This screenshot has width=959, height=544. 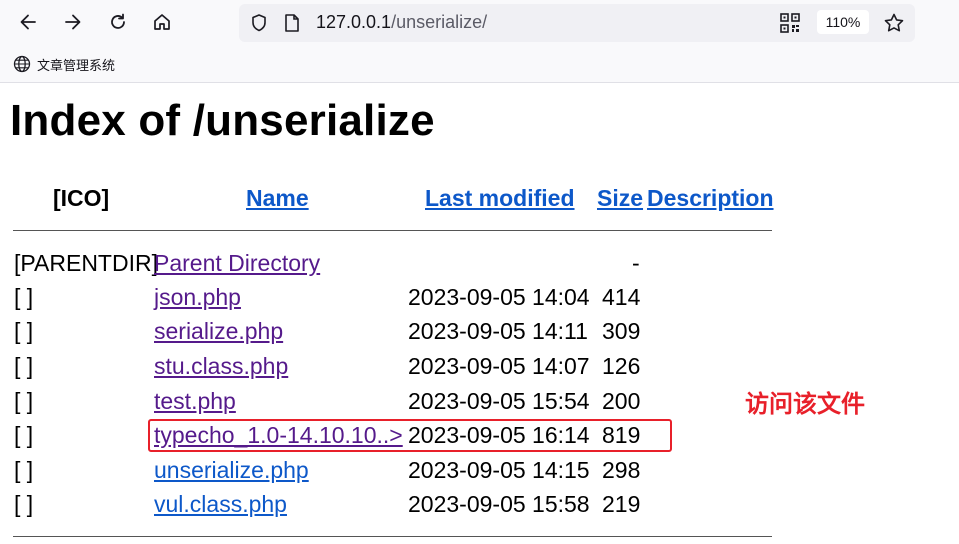 I want to click on header-divider, so click(x=392, y=230).